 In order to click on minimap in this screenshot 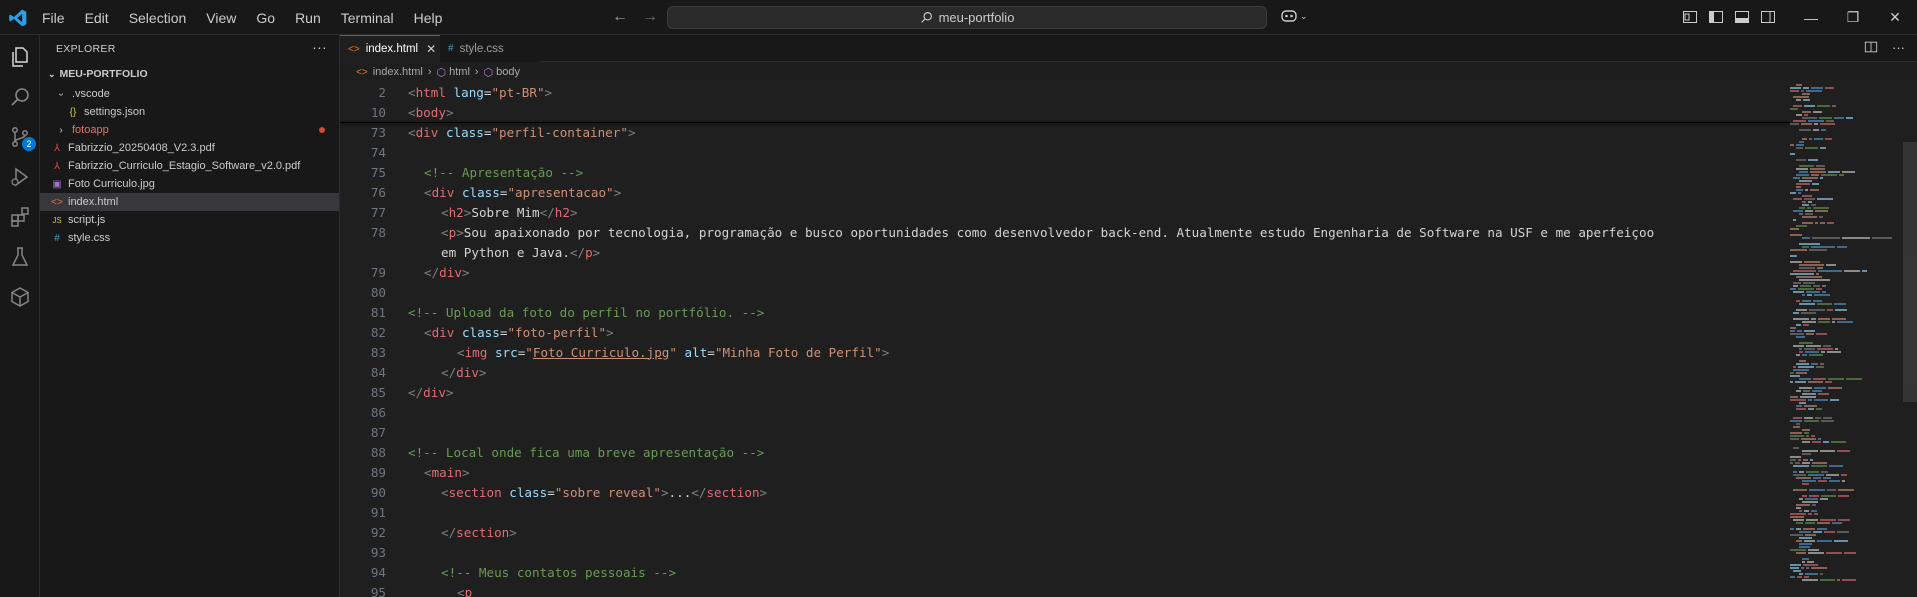, I will do `click(1841, 339)`.